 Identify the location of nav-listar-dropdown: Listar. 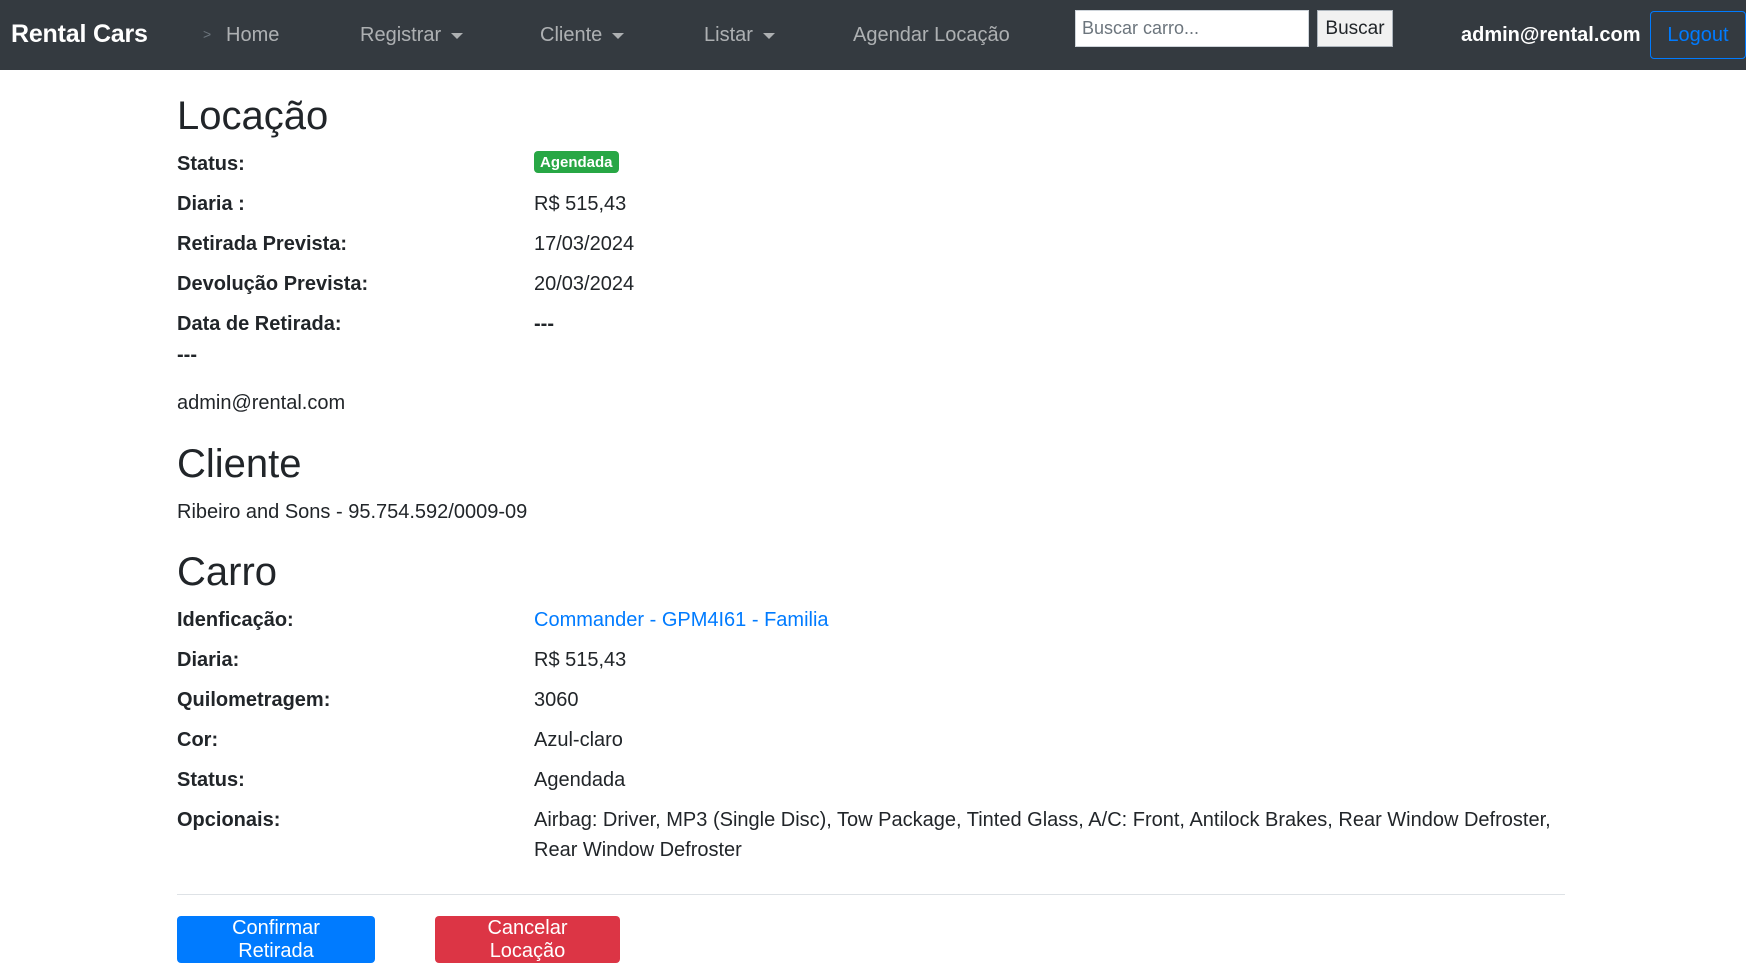
(739, 35).